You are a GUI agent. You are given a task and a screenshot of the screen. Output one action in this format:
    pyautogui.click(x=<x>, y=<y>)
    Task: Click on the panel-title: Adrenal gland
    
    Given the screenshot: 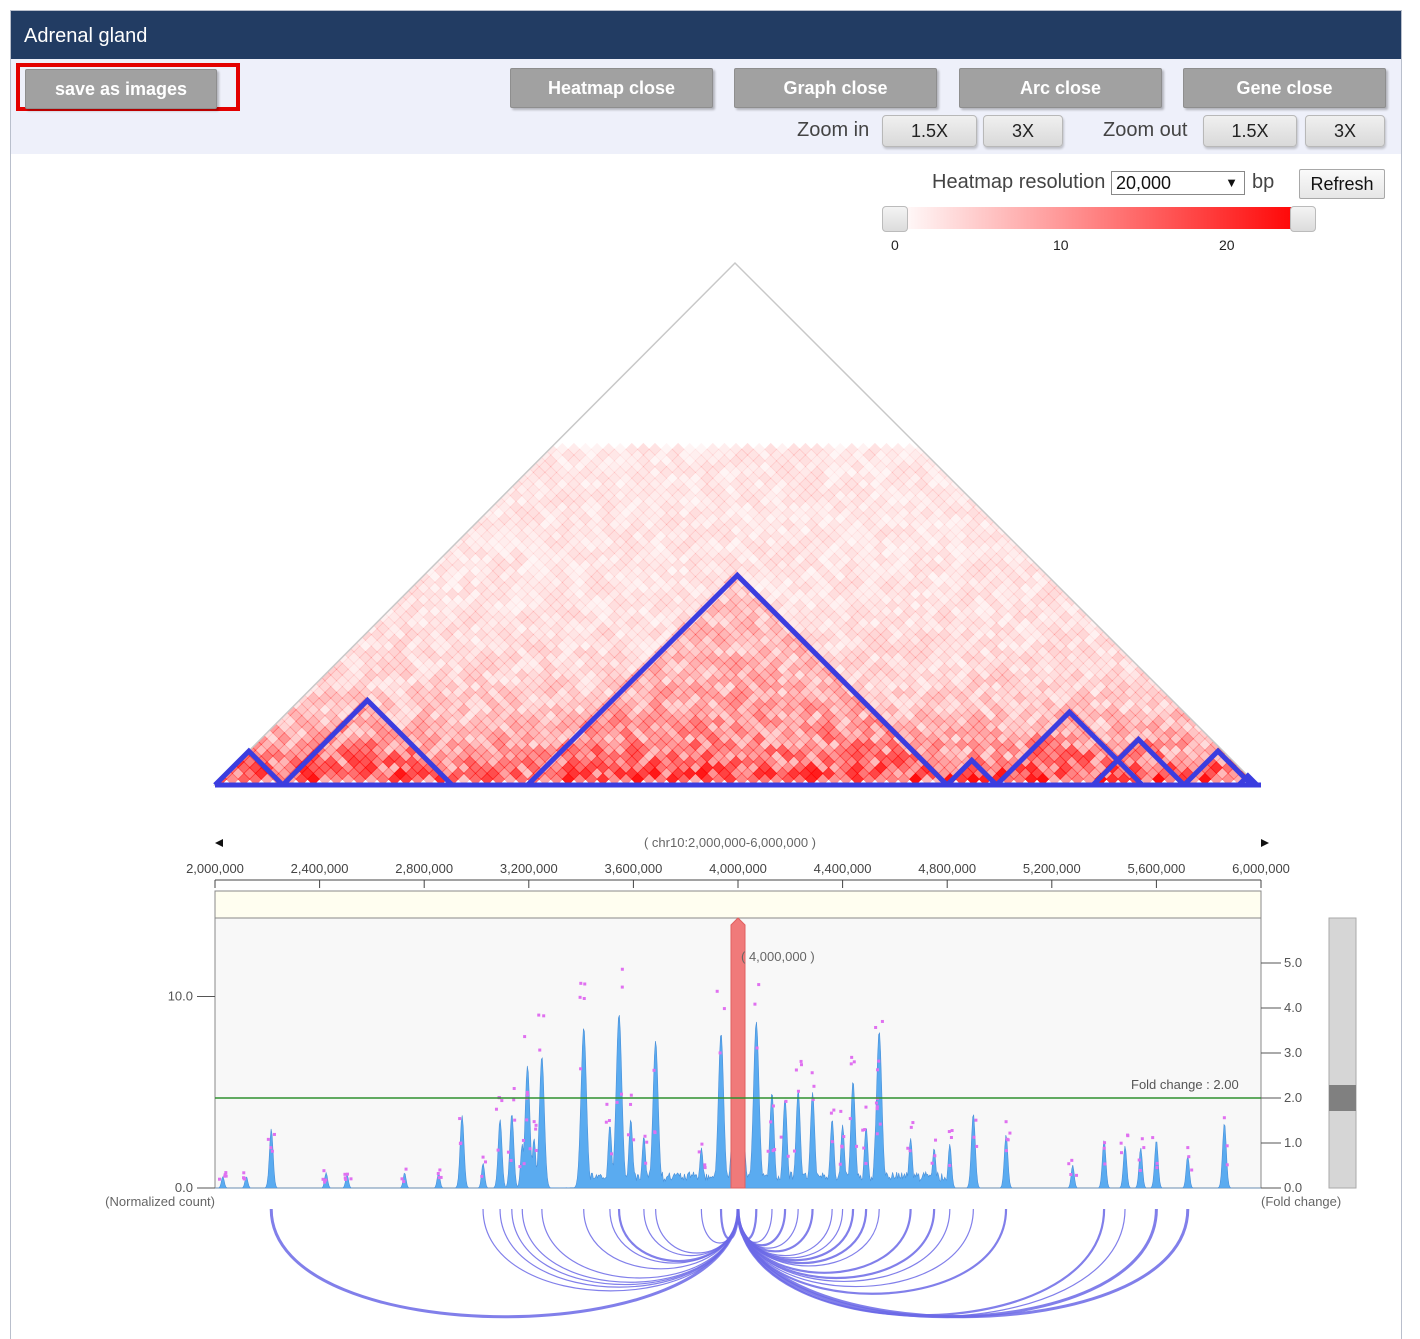 What is the action you would take?
    pyautogui.click(x=706, y=35)
    